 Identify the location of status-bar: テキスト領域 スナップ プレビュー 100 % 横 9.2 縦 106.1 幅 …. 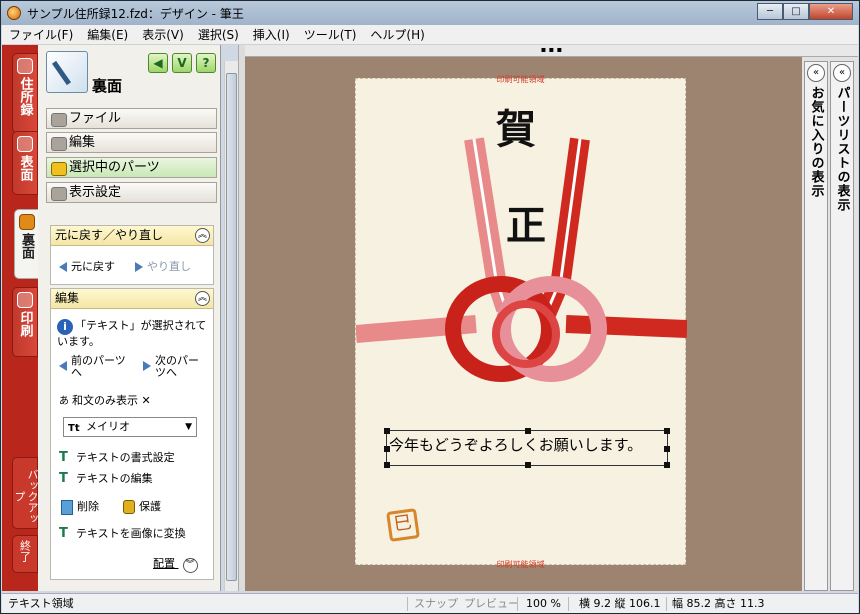
(430, 603).